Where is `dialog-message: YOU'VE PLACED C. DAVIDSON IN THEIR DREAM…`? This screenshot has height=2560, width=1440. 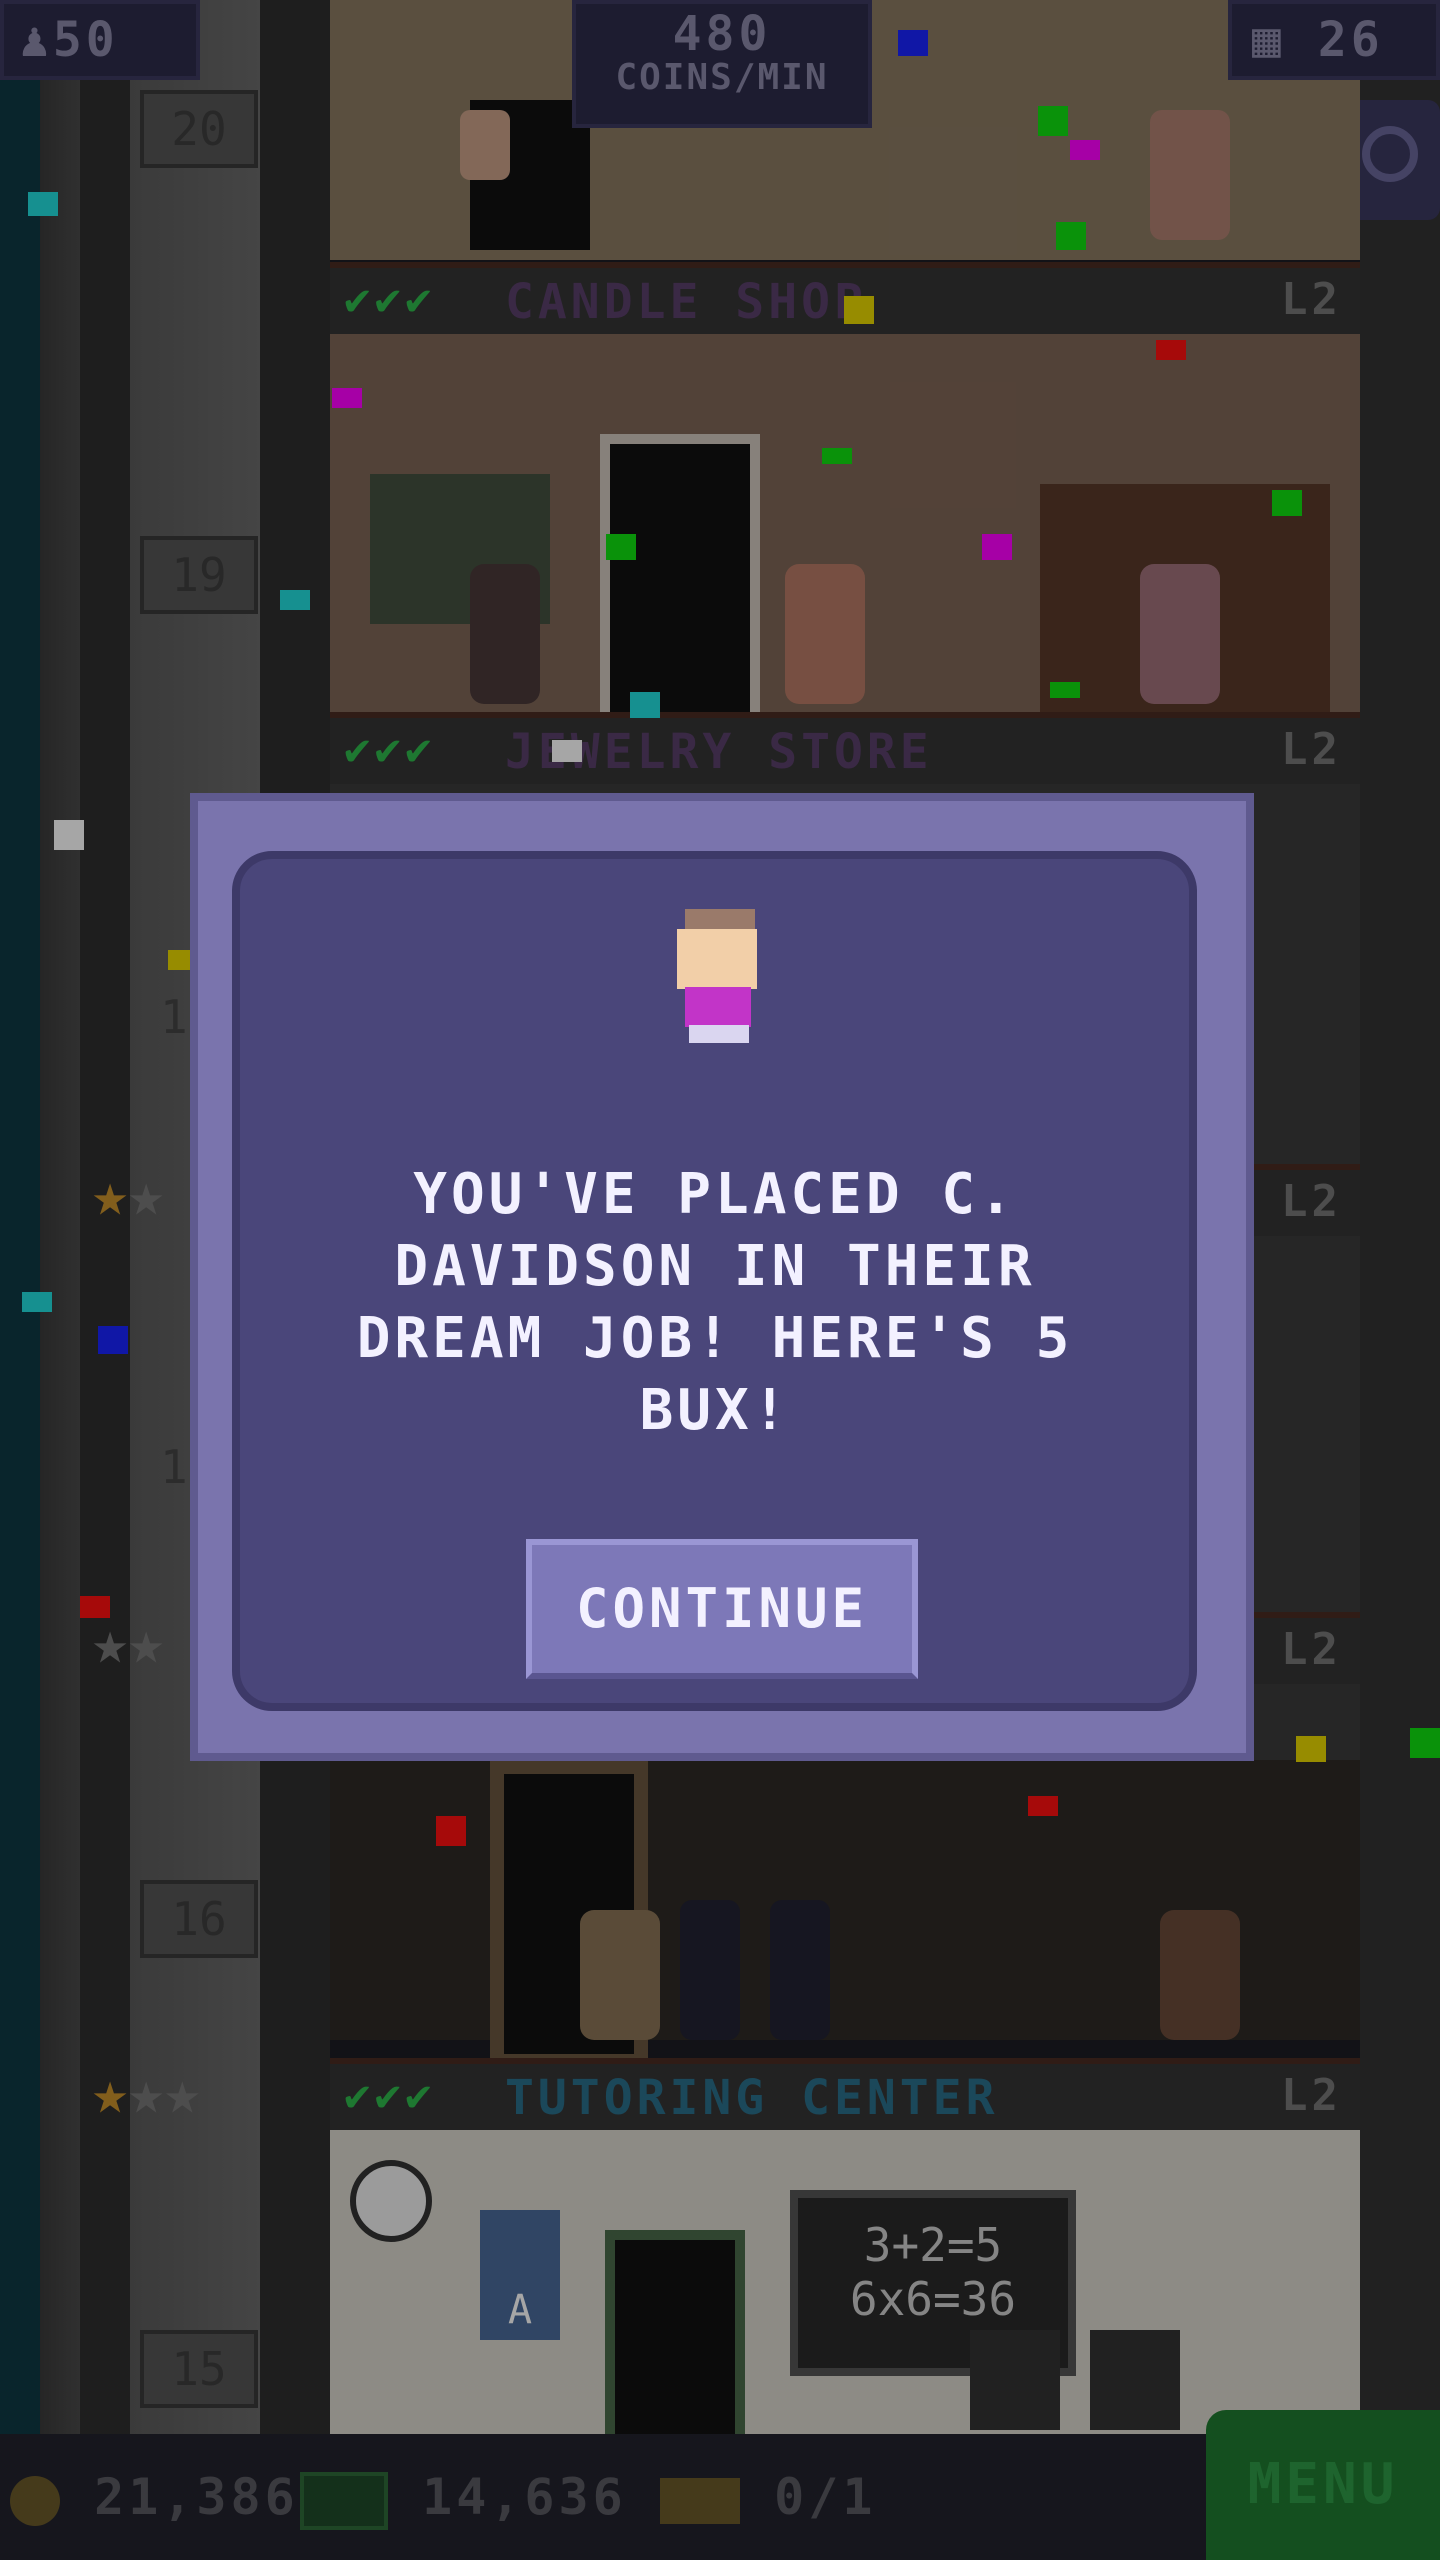
dialog-message: YOU'VE PLACED C. DAVIDSON IN THEIR DREAM… is located at coordinates (715, 1302).